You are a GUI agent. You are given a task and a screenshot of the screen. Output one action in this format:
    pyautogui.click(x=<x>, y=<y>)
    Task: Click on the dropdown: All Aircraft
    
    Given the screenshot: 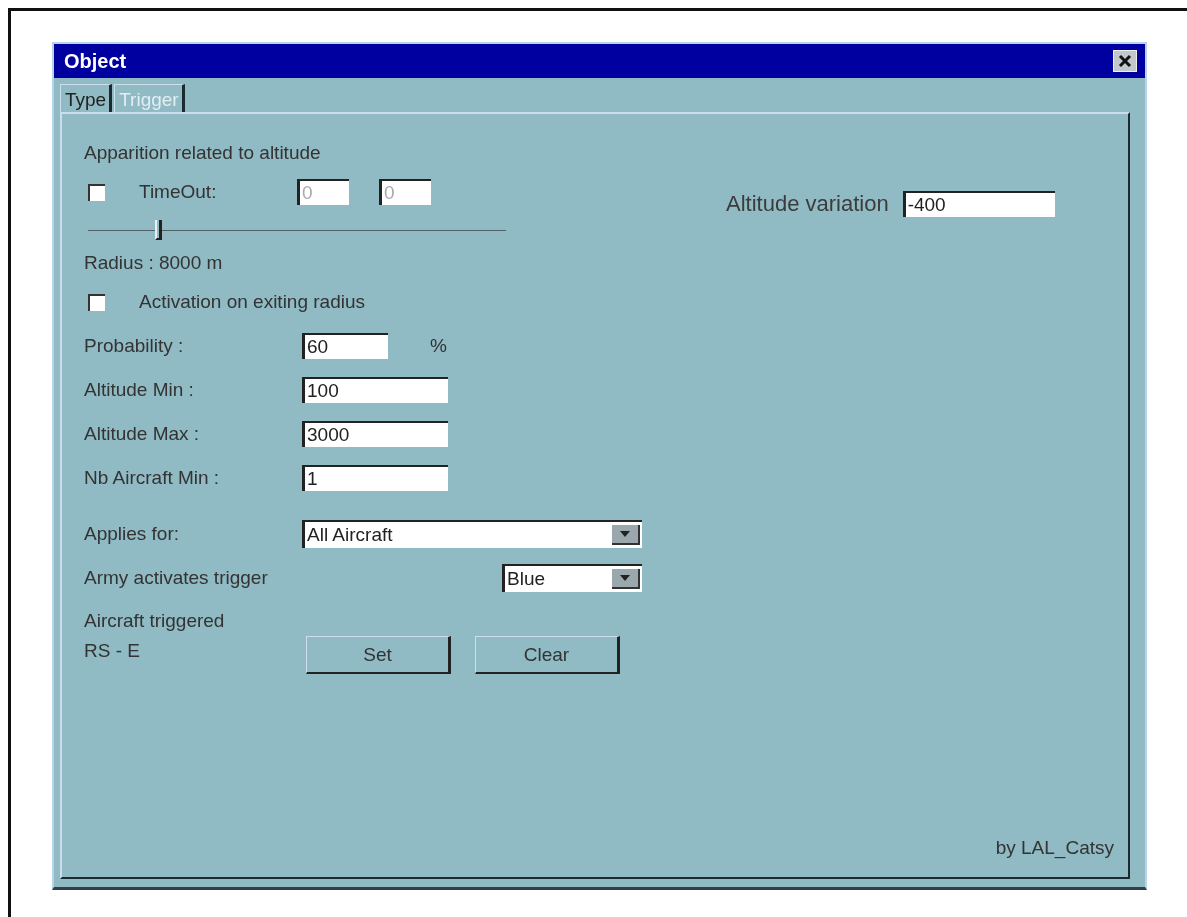 What is the action you would take?
    pyautogui.click(x=472, y=534)
    